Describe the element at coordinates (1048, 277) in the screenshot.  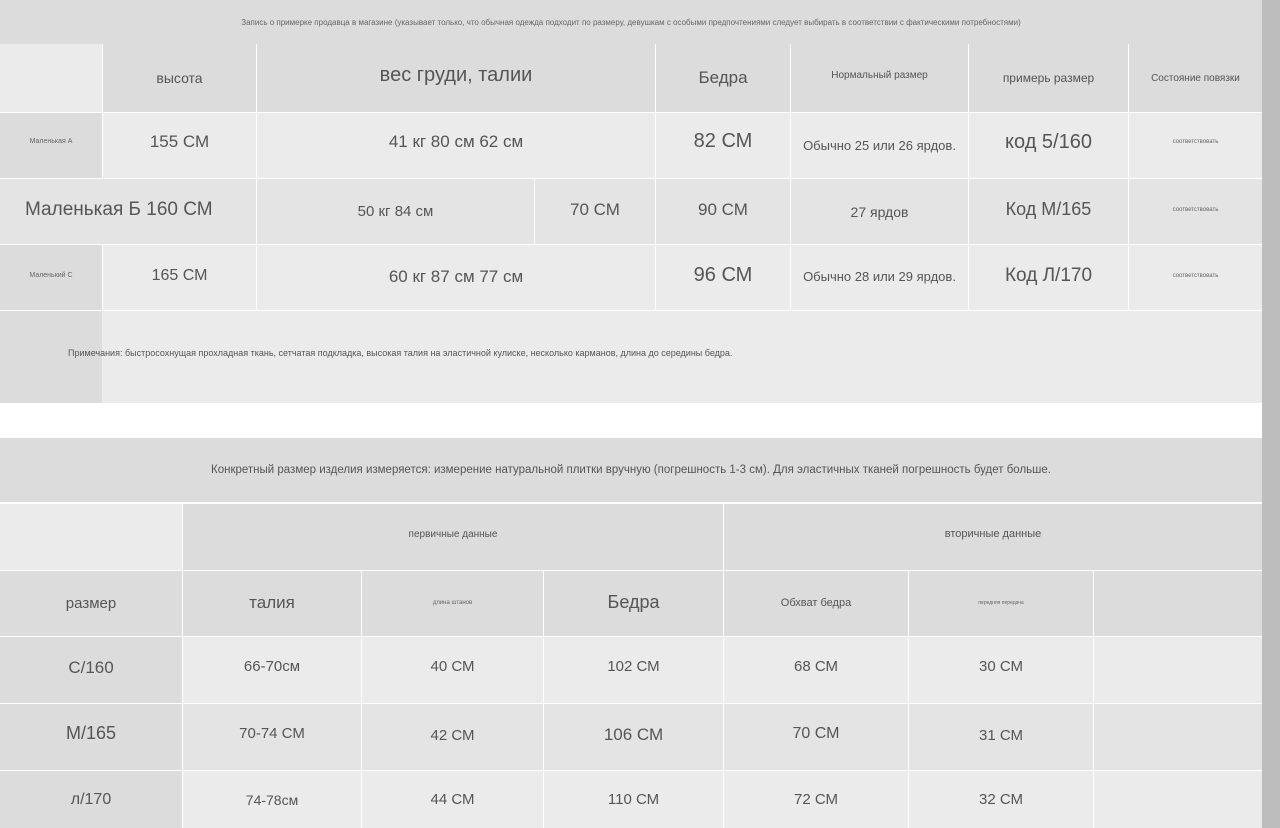
I see `table1-row3-size: Код Л/170` at that location.